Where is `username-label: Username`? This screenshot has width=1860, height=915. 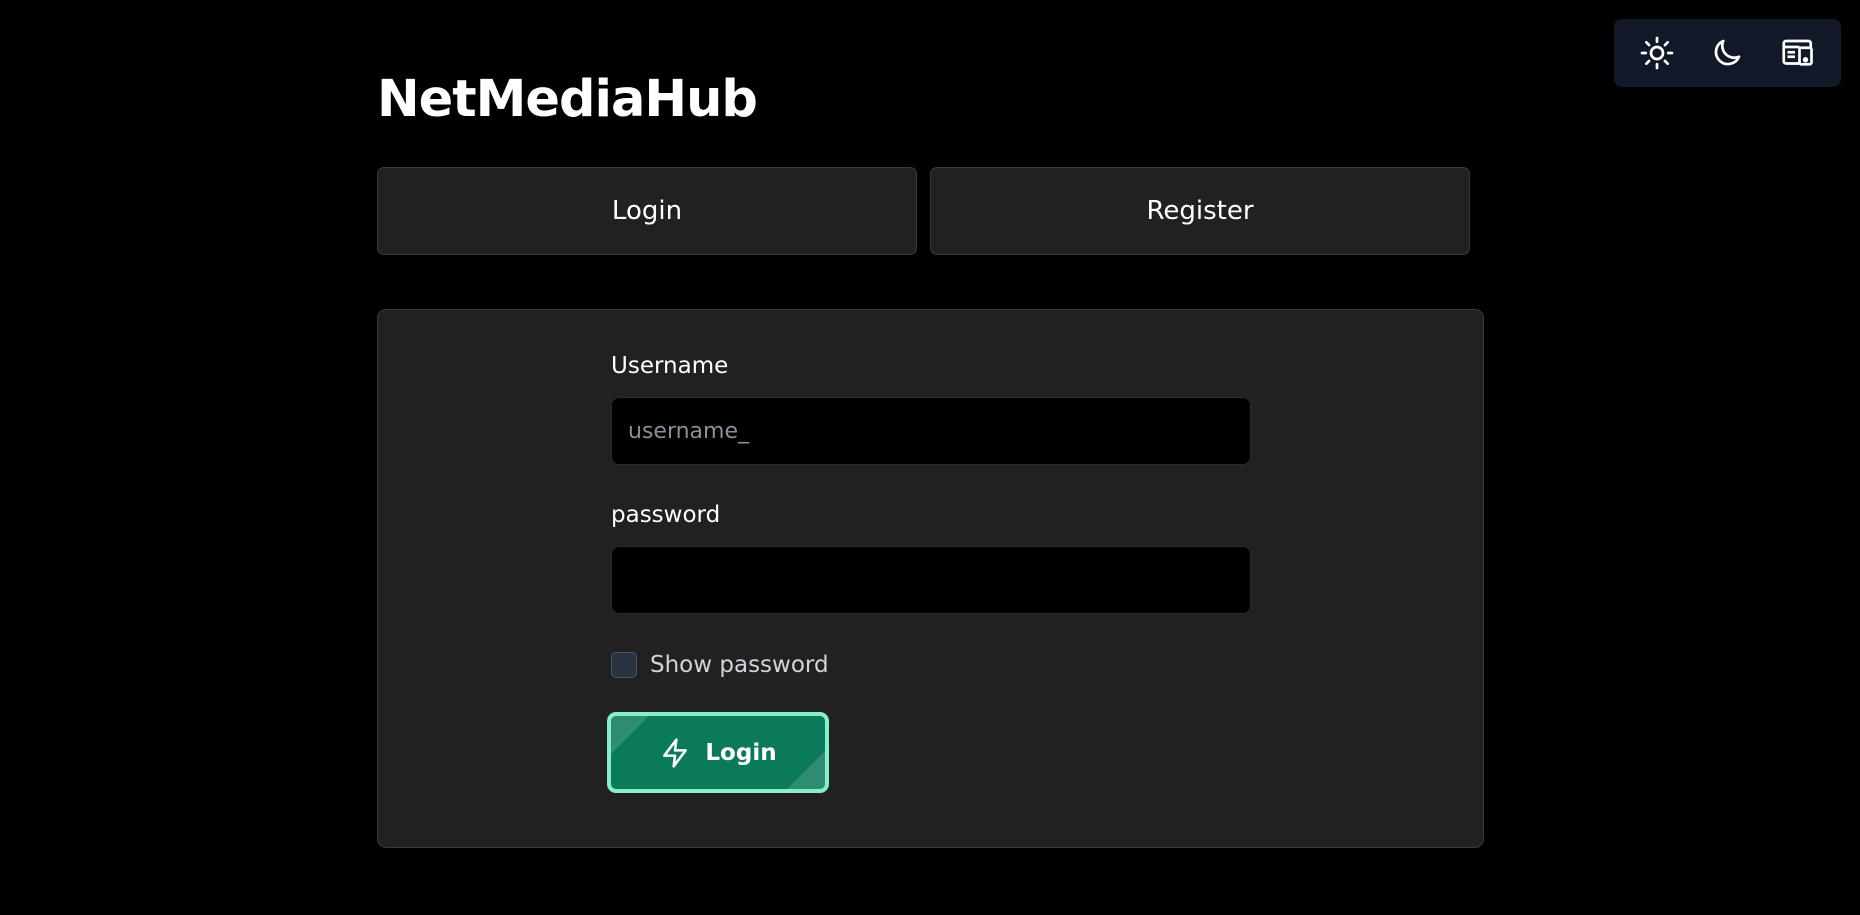
username-label: Username is located at coordinates (670, 366).